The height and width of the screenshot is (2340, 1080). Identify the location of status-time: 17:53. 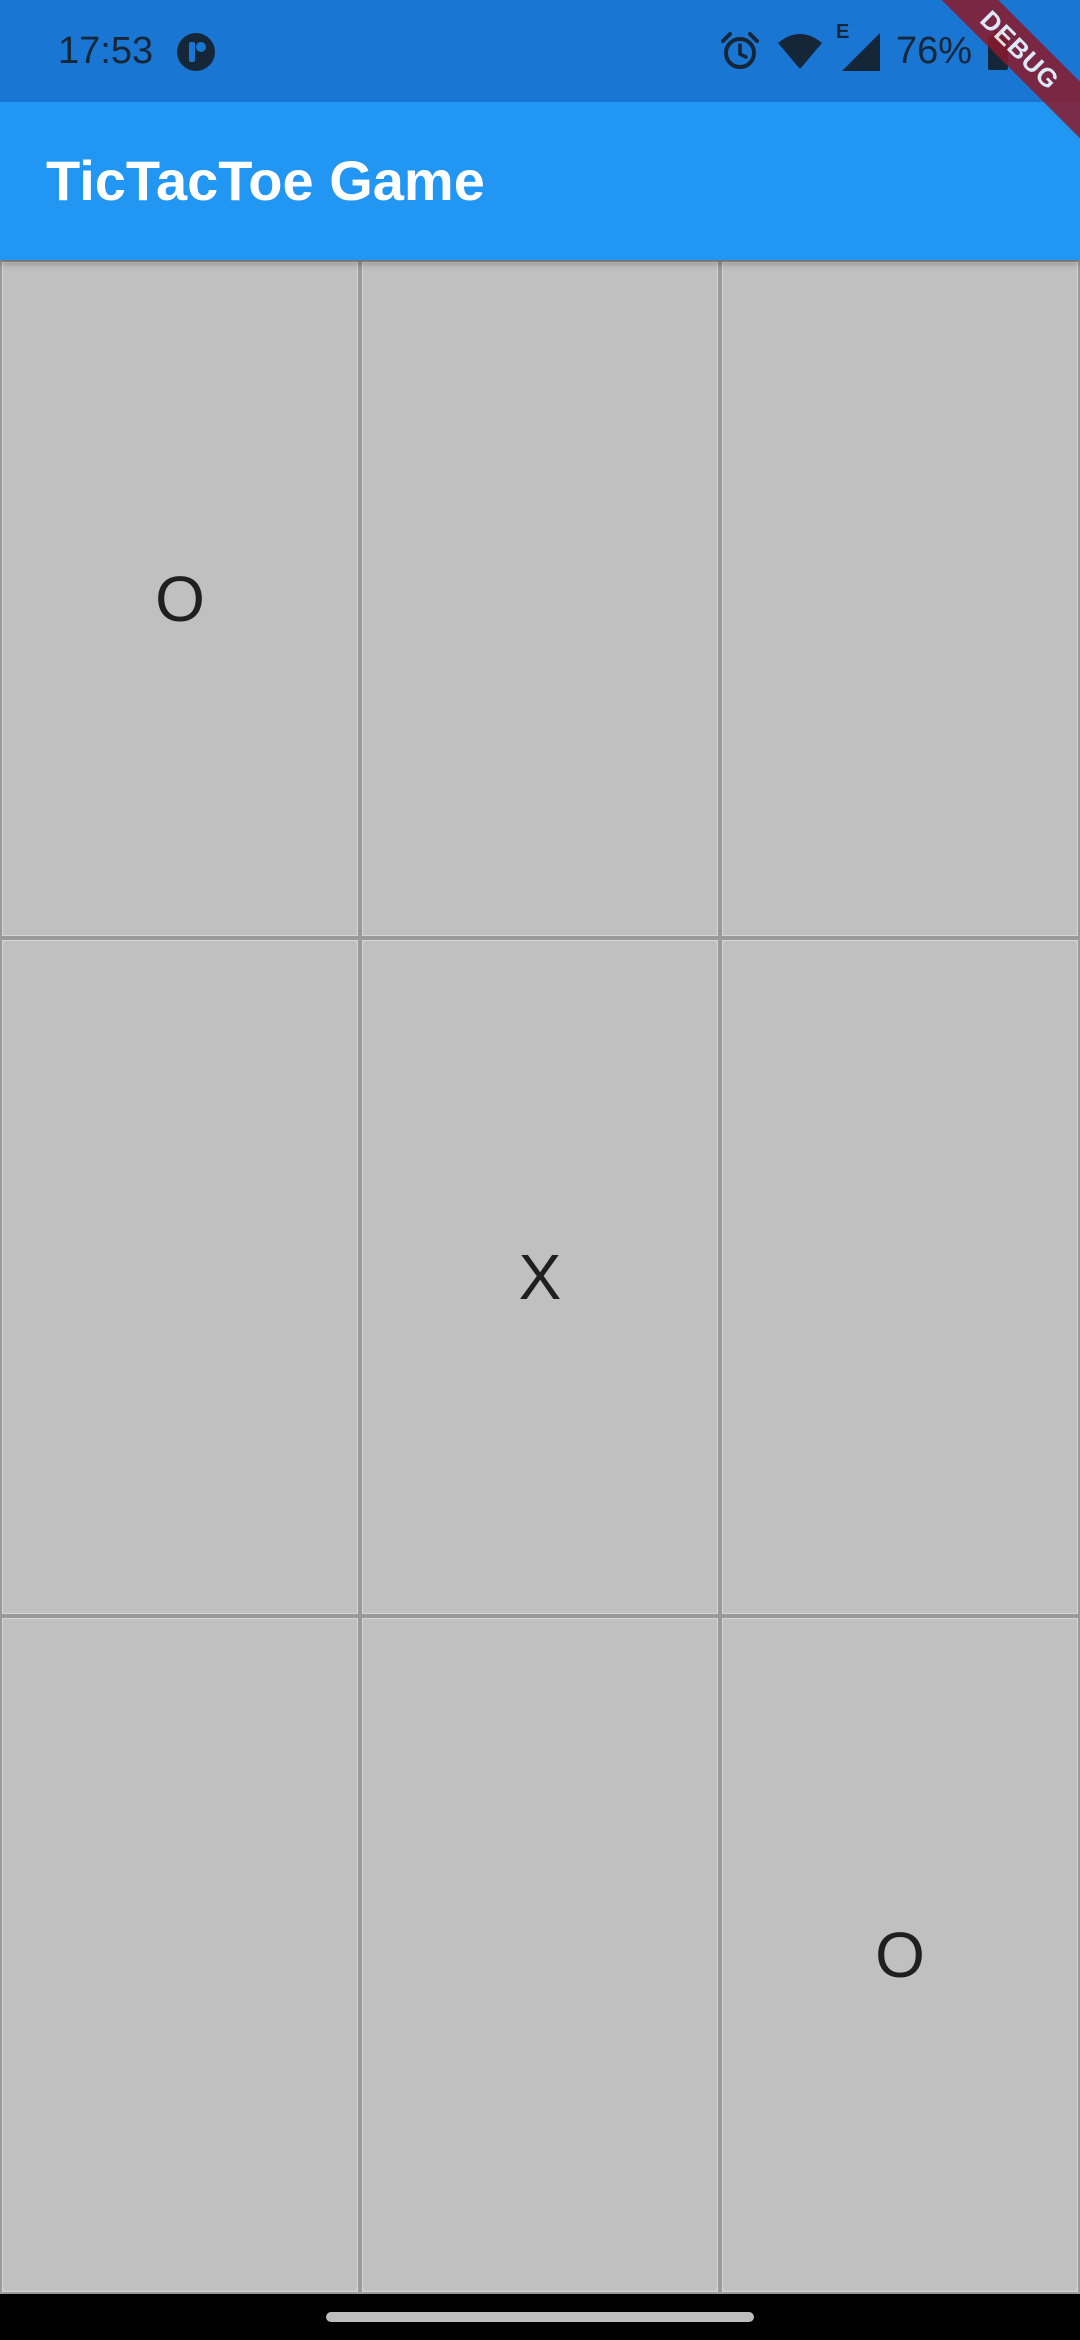
(106, 51).